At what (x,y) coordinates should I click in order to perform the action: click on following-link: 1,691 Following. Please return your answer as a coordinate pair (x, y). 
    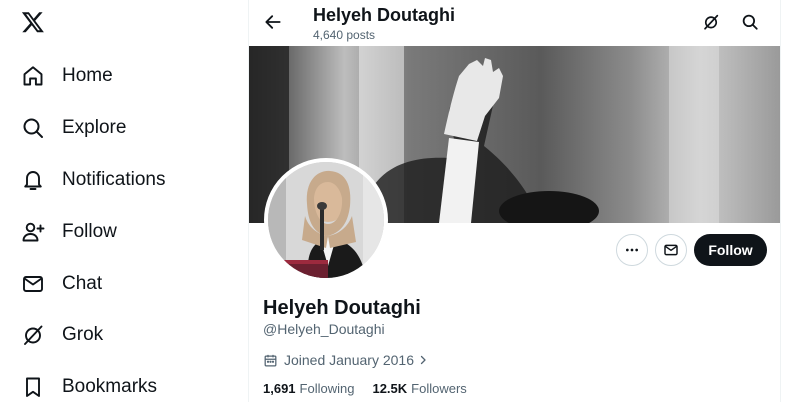
    Looking at the image, I should click on (308, 388).